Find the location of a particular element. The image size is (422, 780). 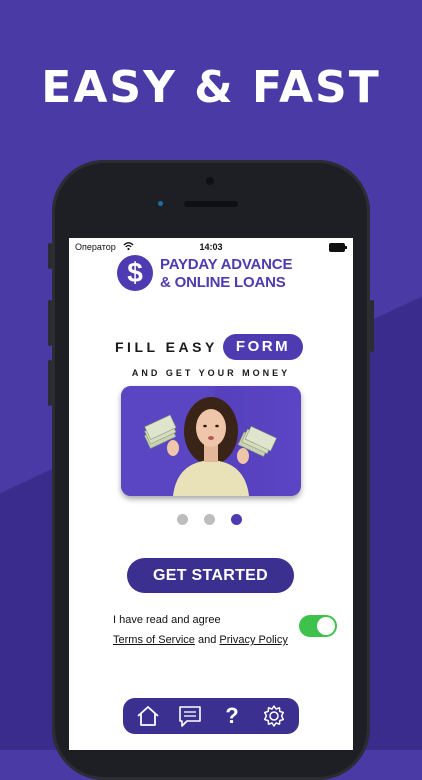

logo-dollar-icon: $ is located at coordinates (135, 273).